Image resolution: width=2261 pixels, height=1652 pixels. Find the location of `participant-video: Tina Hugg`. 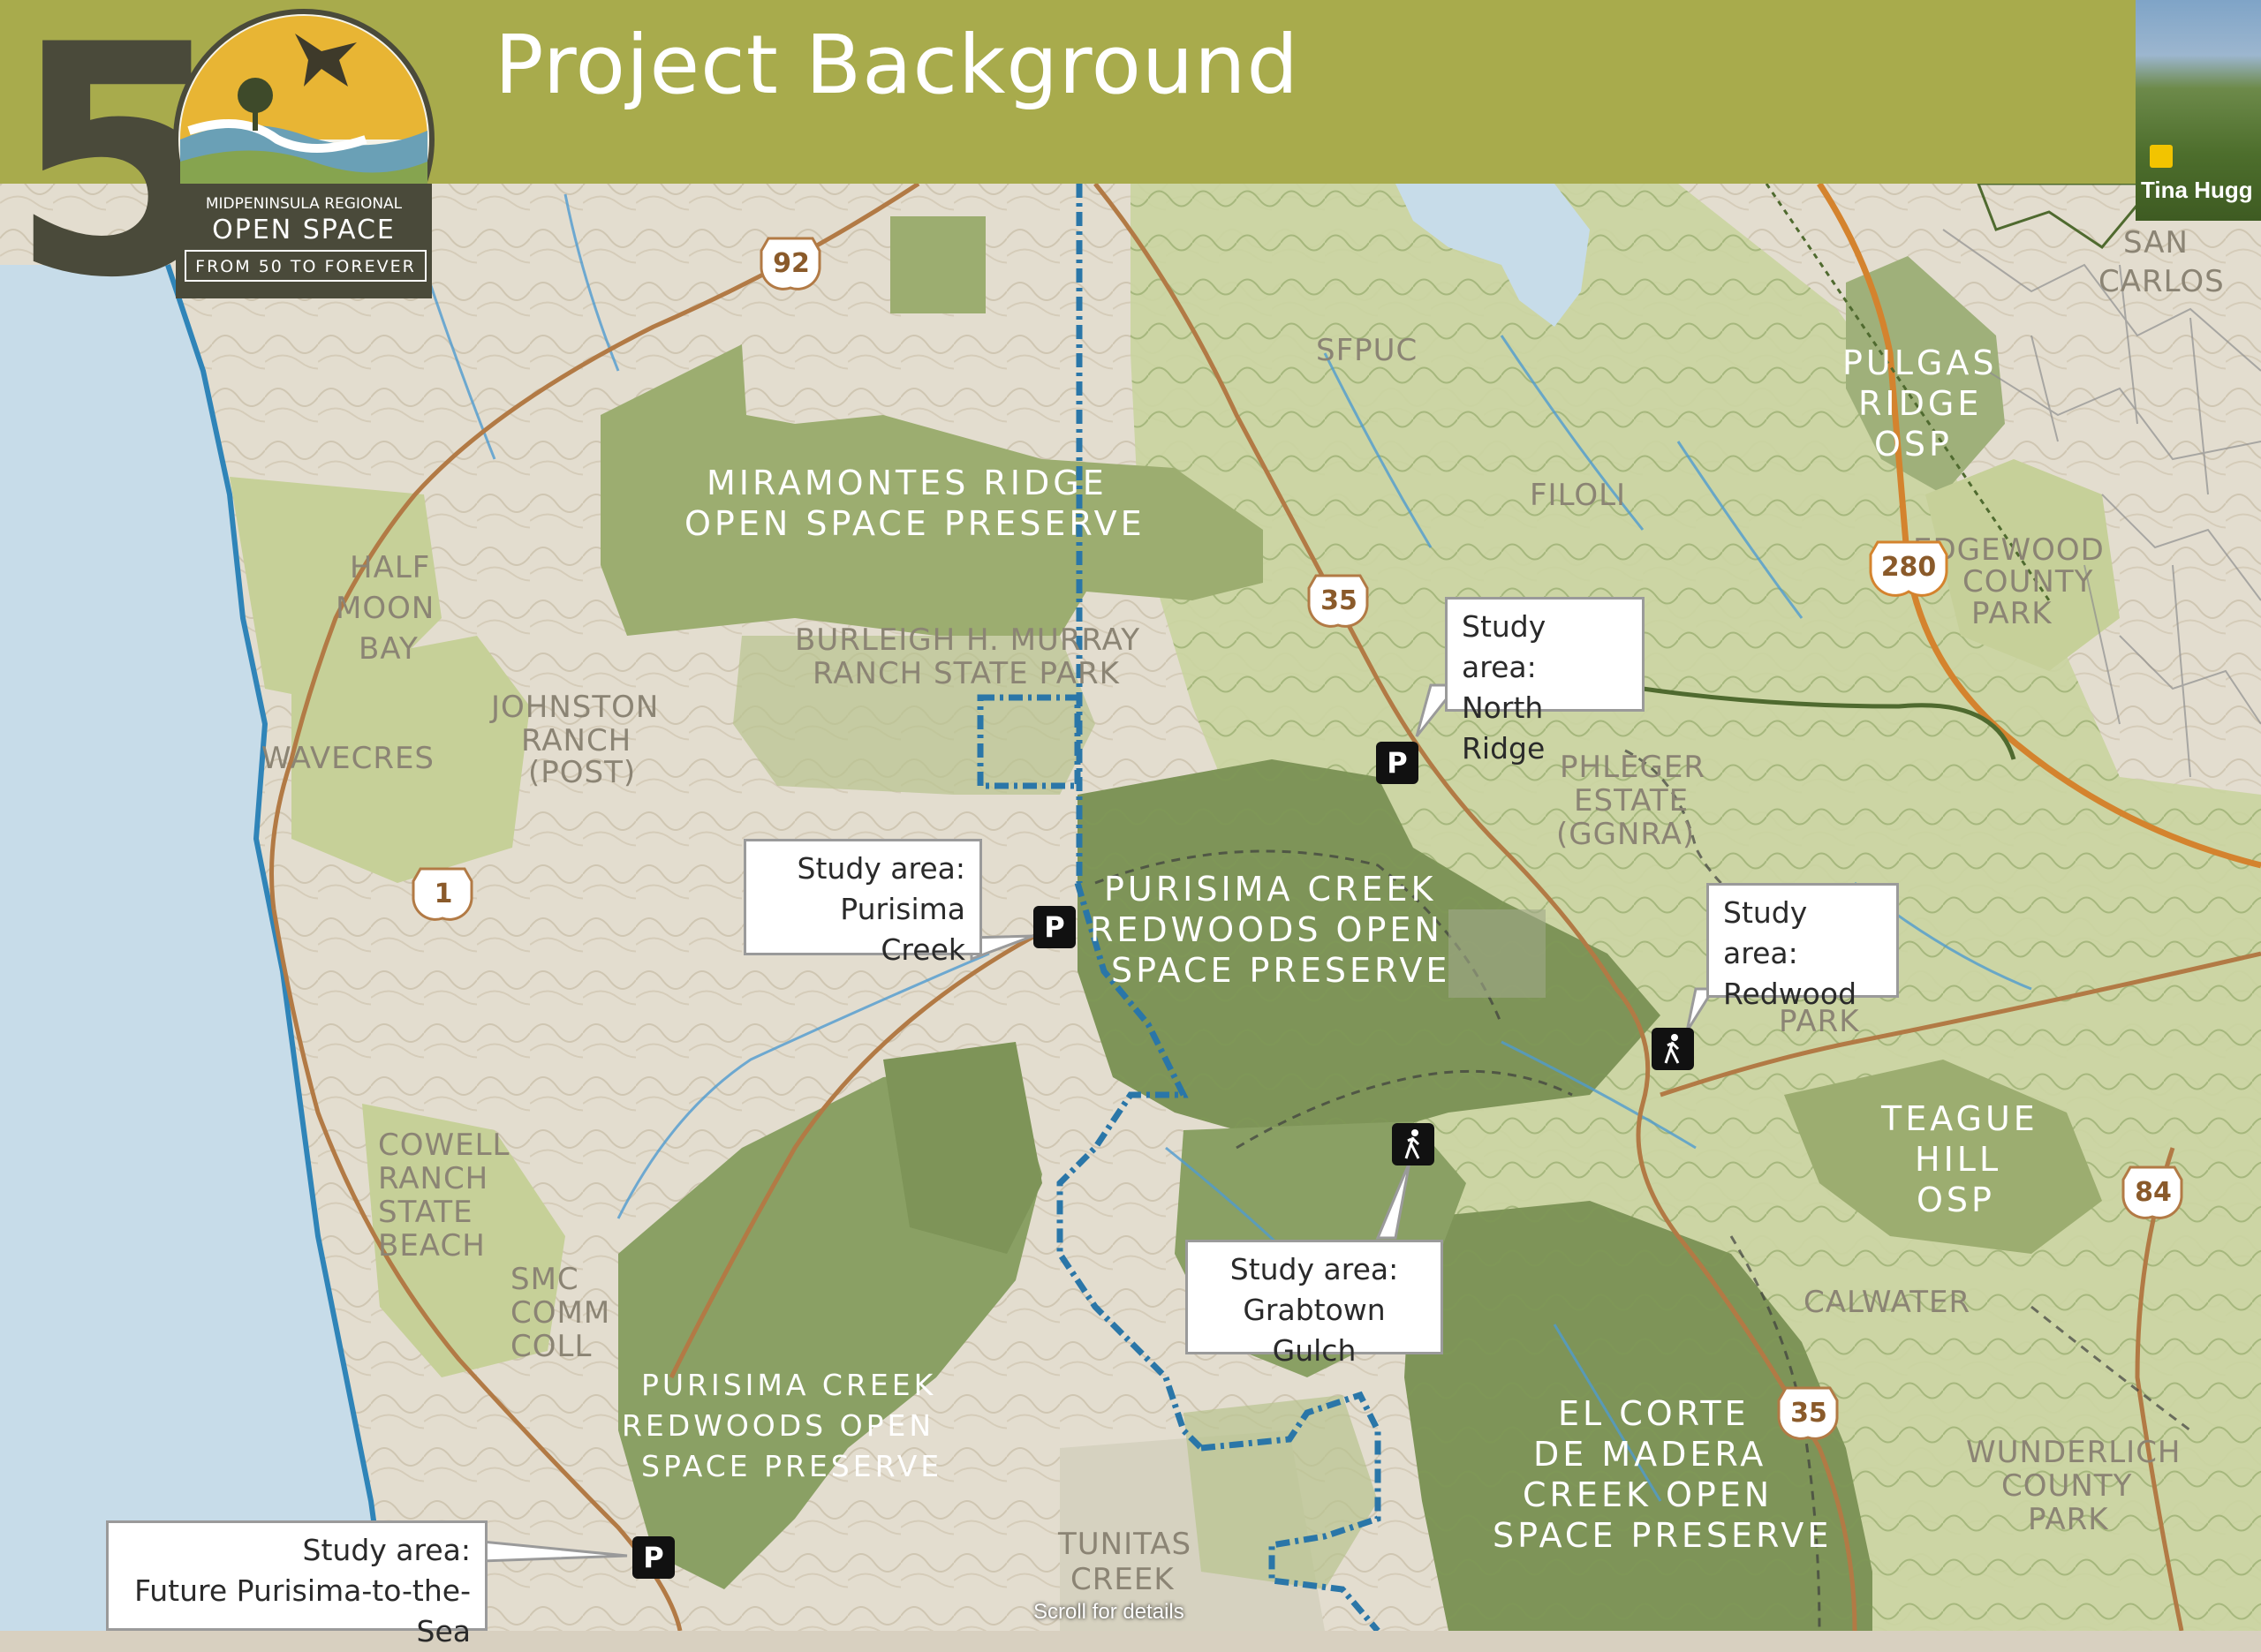

participant-video: Tina Hugg is located at coordinates (2198, 110).